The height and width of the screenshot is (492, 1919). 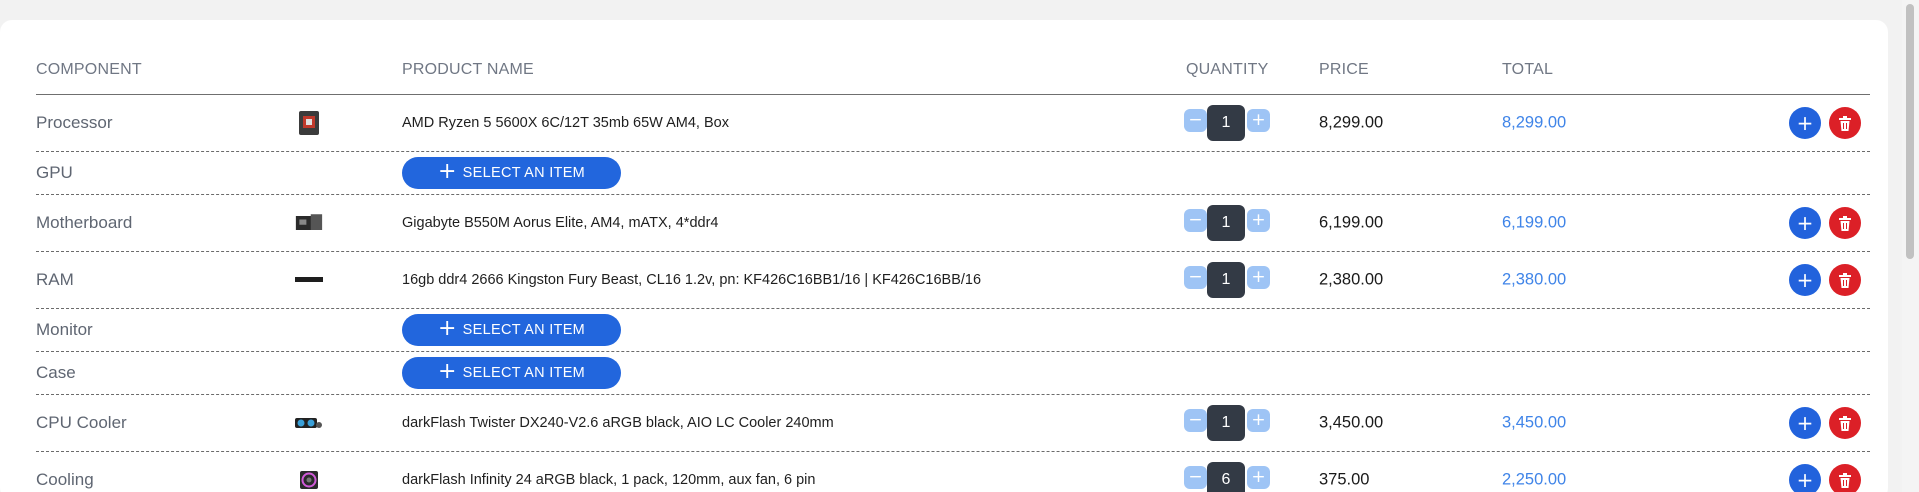 I want to click on component-label: Processor, so click(x=74, y=122).